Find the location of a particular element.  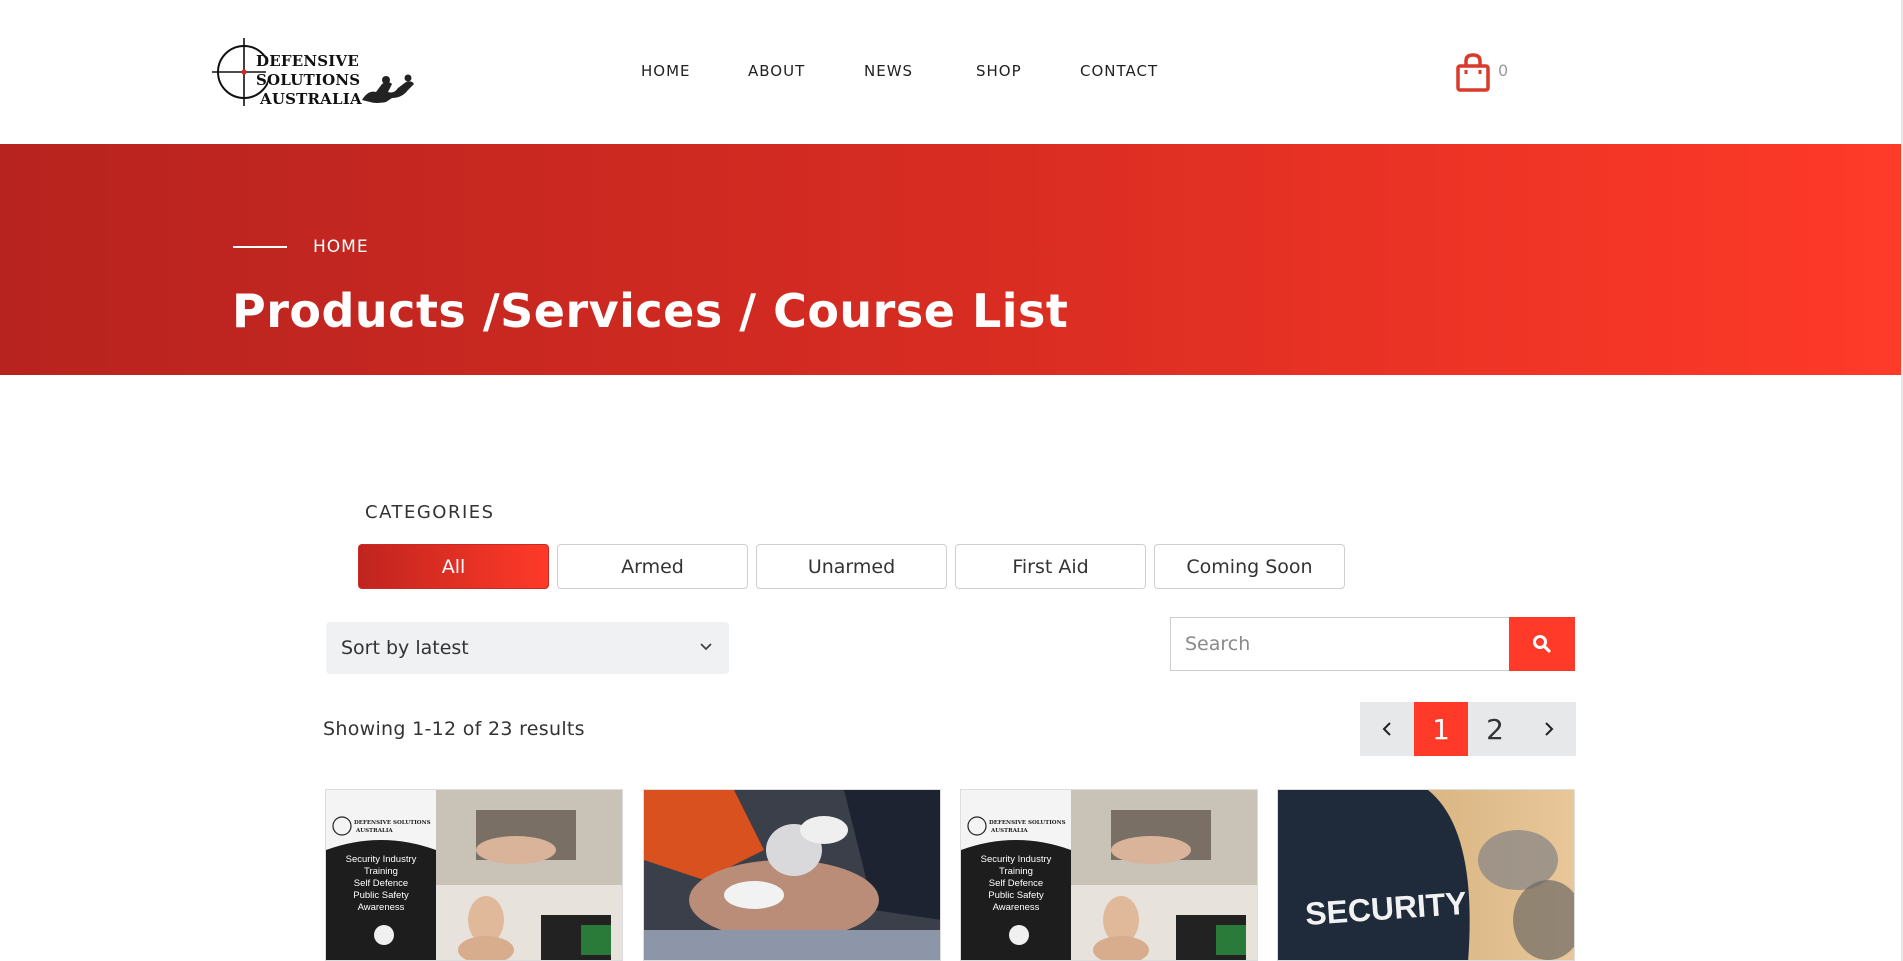

logo-text: DEFENSIVE SOLUTIONS AUSTRALIA is located at coordinates (352, 80).